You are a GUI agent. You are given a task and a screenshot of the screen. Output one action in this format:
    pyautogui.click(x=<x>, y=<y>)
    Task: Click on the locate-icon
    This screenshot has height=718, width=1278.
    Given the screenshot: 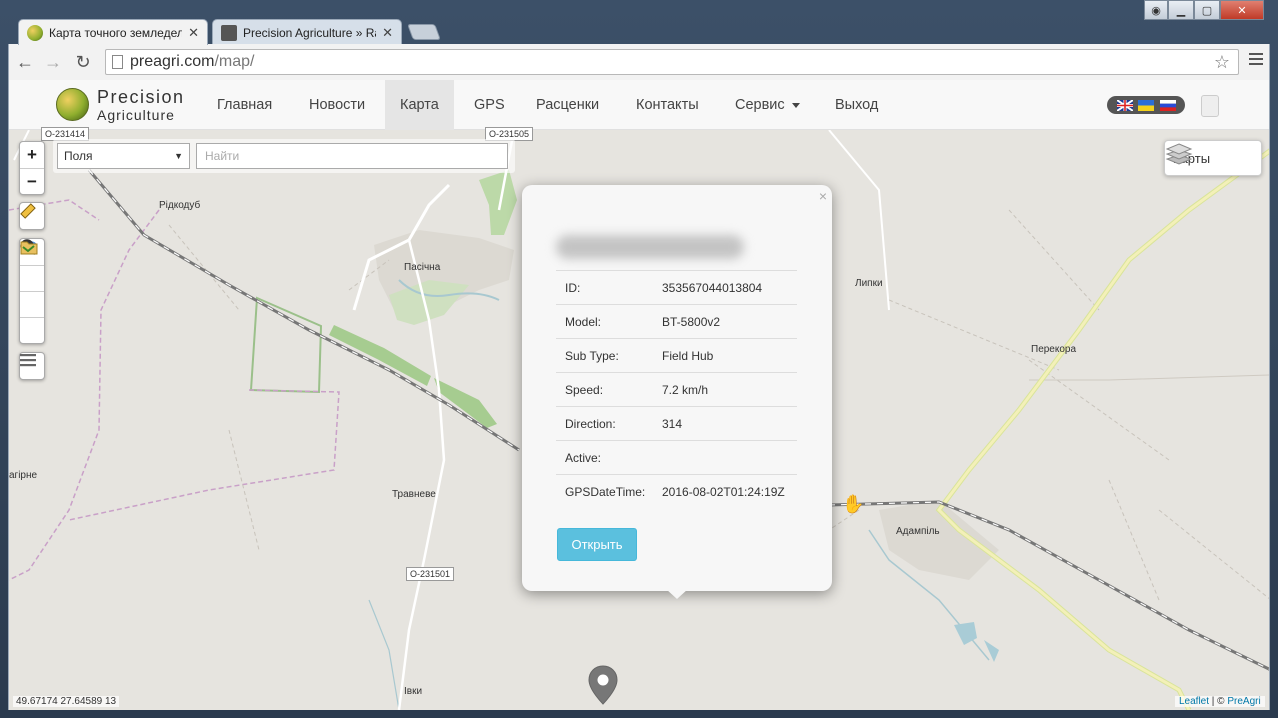 What is the action you would take?
    pyautogui.click(x=32, y=278)
    